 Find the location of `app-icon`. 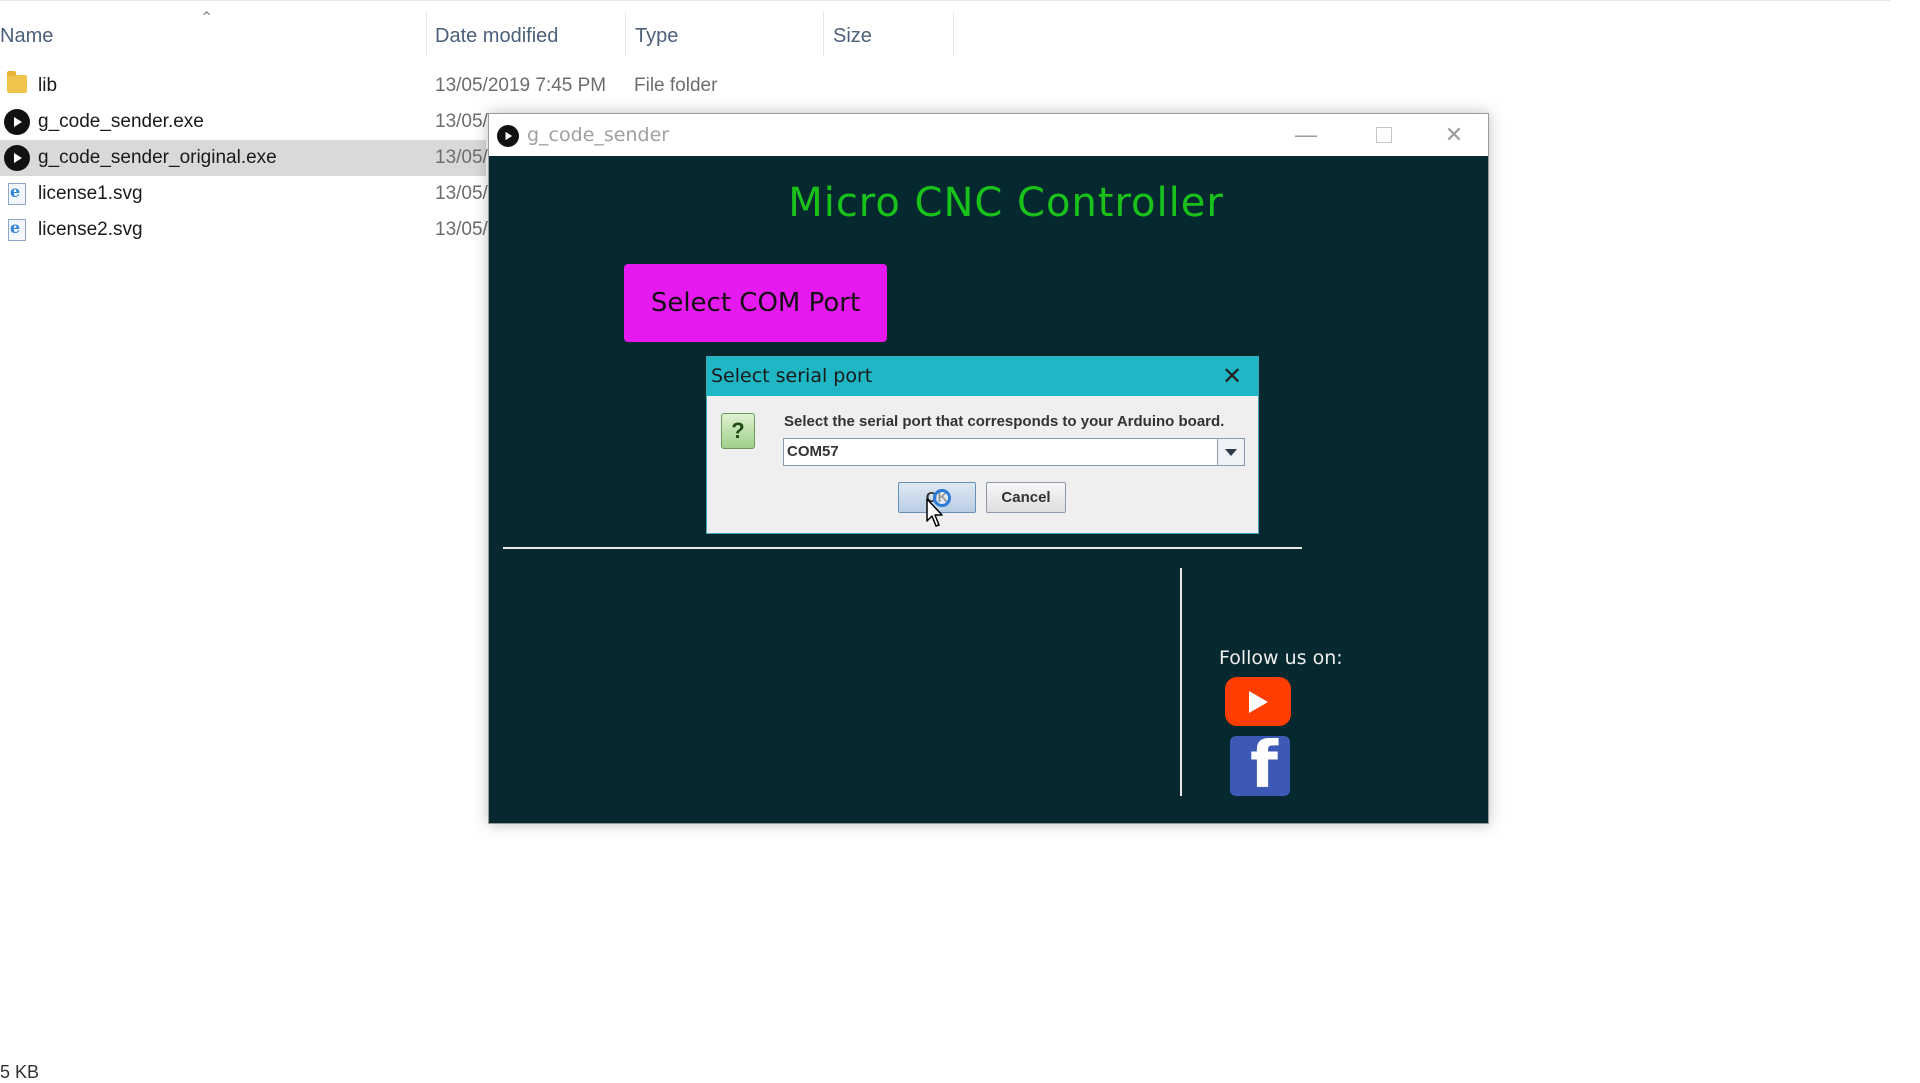

app-icon is located at coordinates (508, 136).